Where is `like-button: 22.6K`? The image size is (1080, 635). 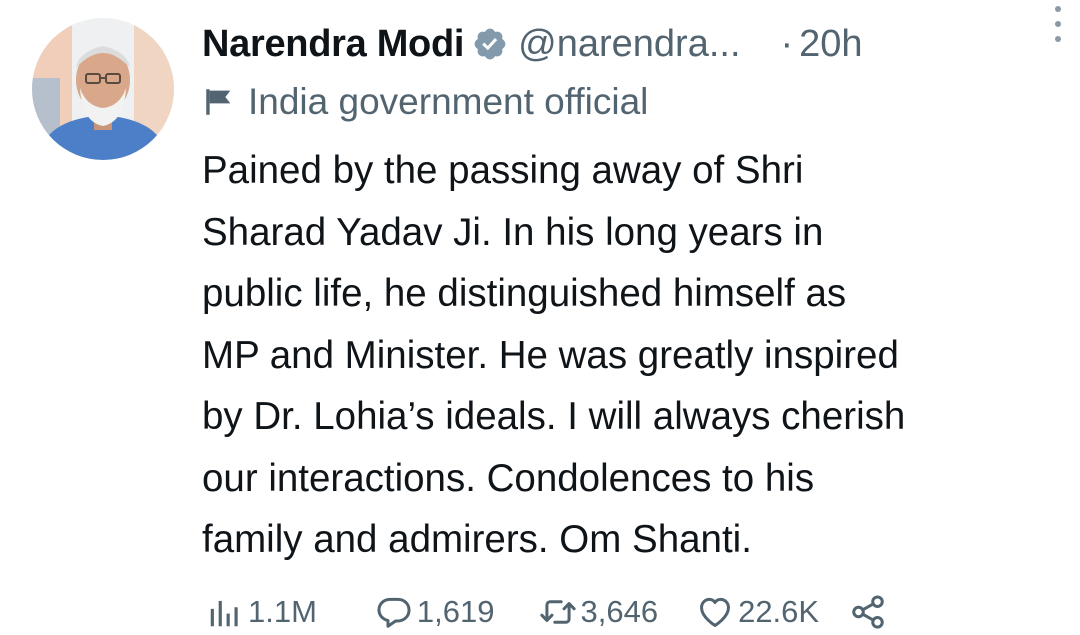 like-button: 22.6K is located at coordinates (757, 612).